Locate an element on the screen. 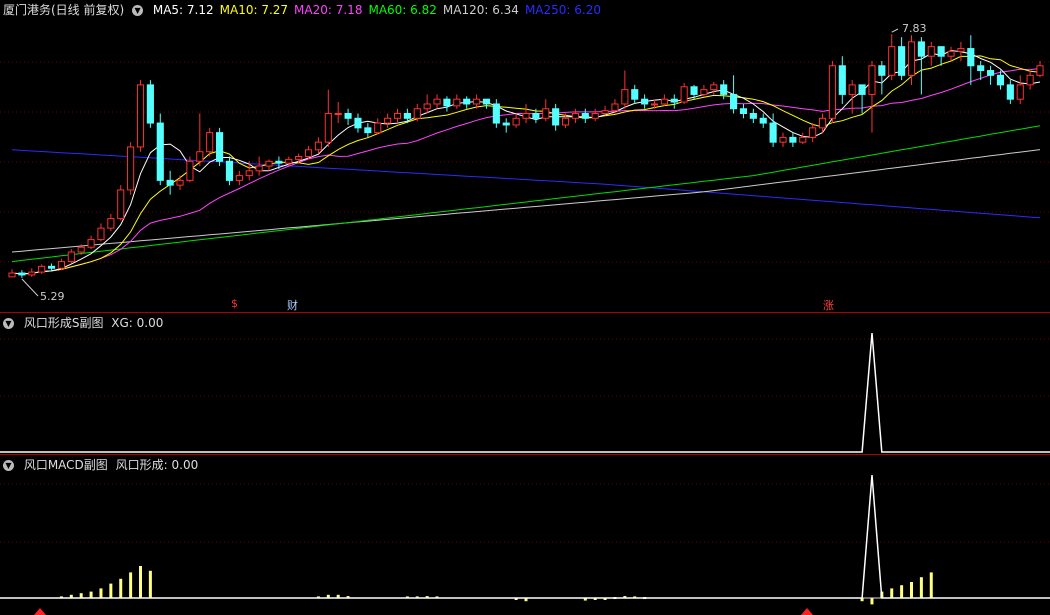 This screenshot has height=615, width=1050. macd-title: 风口MACD副图 is located at coordinates (65, 465).